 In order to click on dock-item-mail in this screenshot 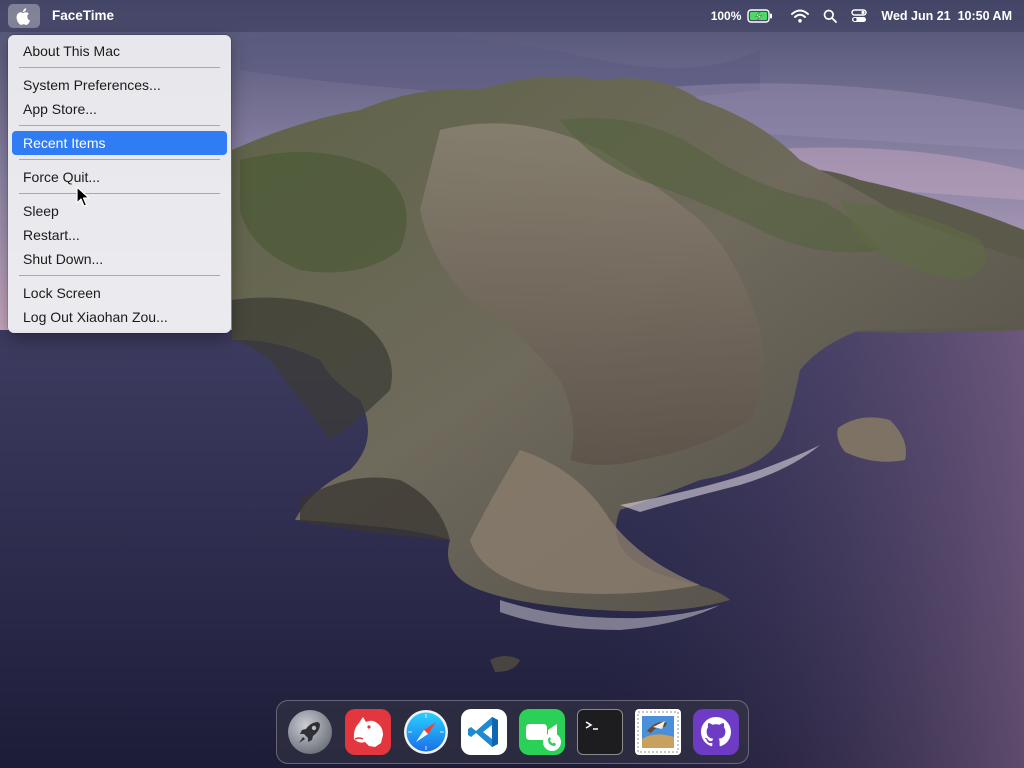, I will do `click(658, 732)`.